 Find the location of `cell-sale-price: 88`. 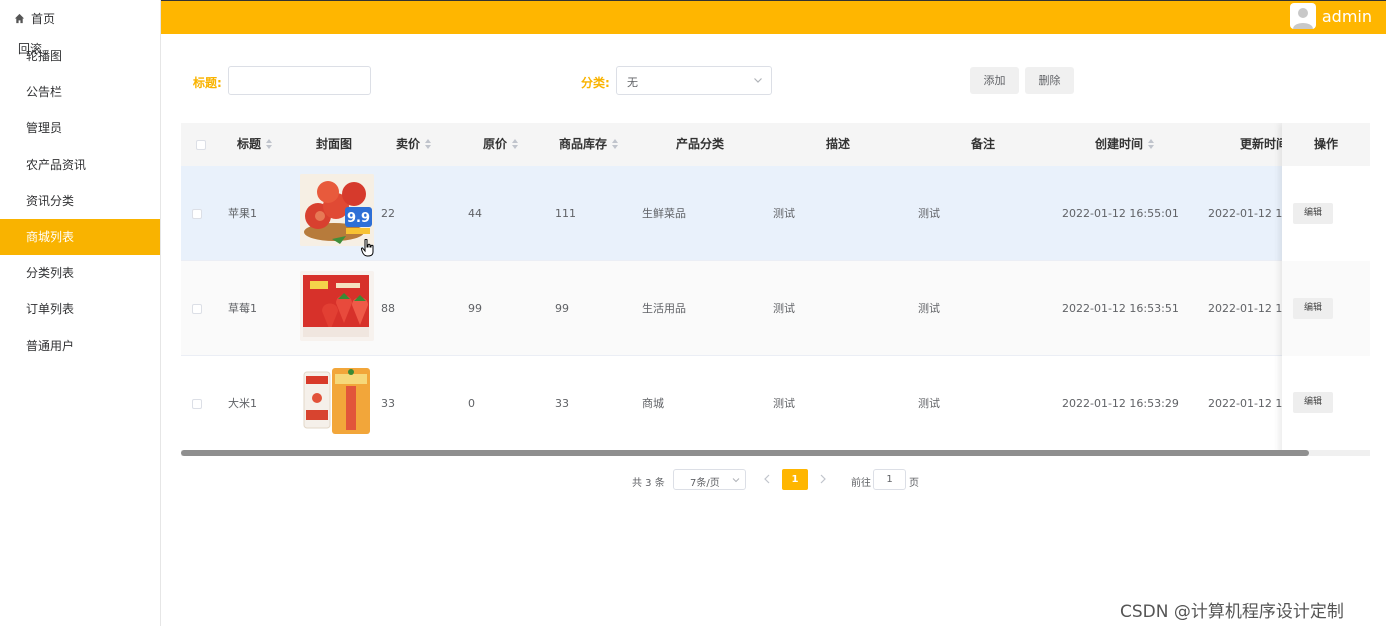

cell-sale-price: 88 is located at coordinates (388, 308).